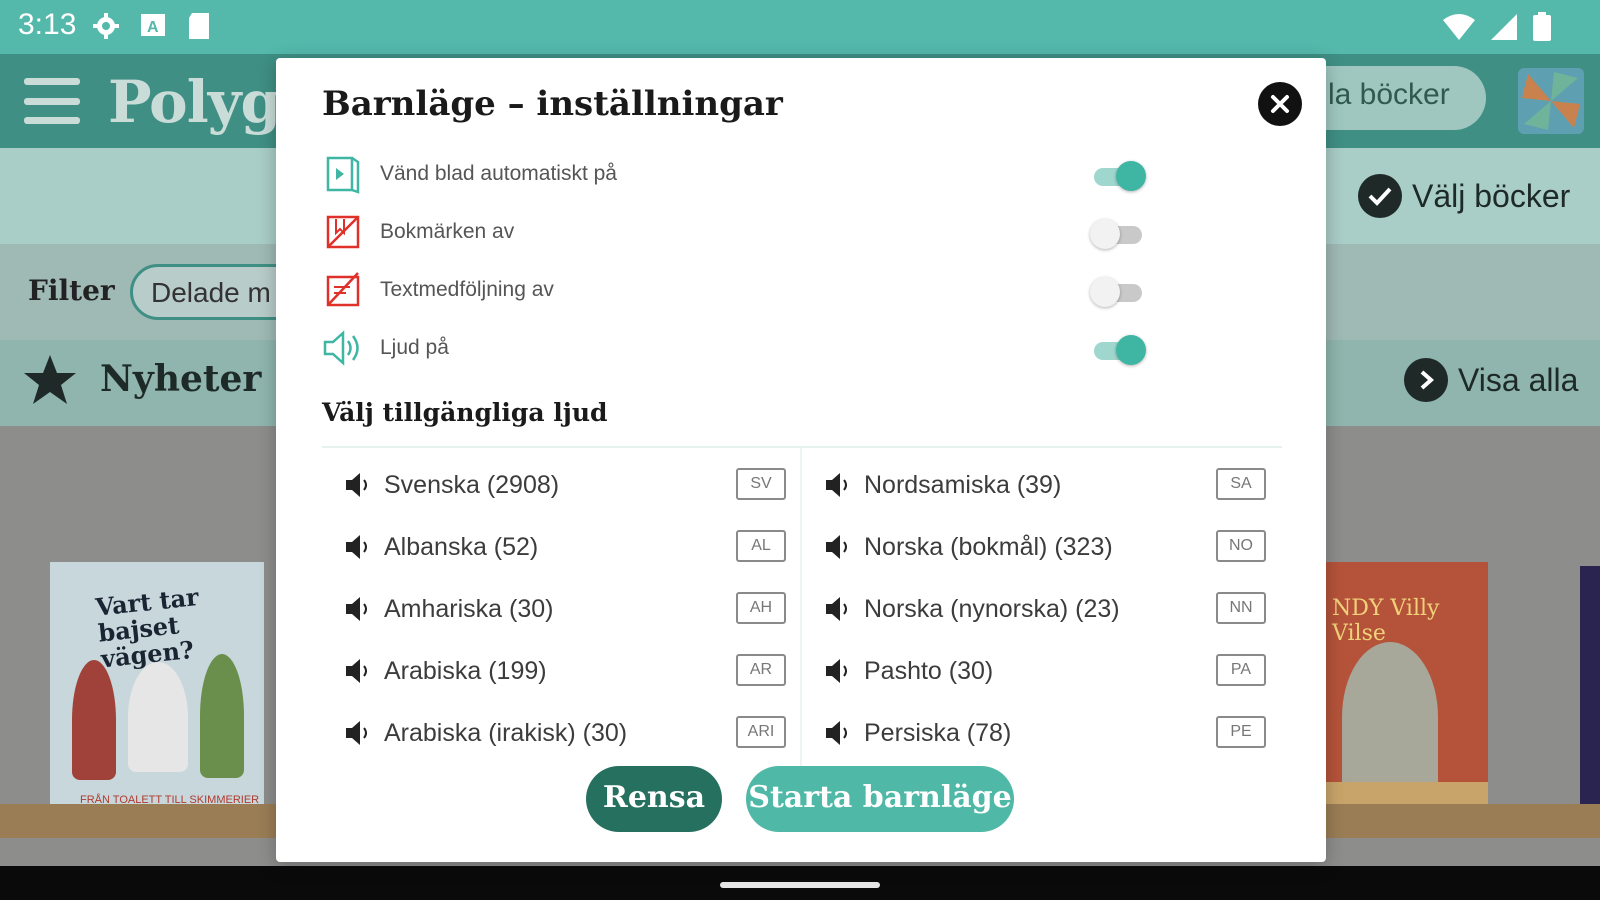  I want to click on setting-label: Ljud på, so click(414, 347).